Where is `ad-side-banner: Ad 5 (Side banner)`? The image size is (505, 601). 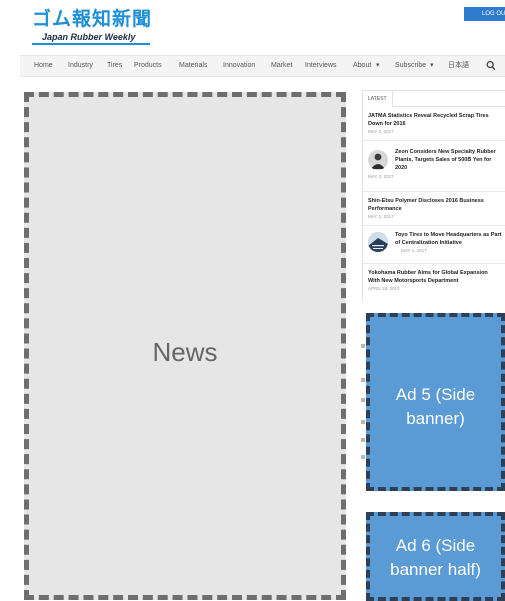
ad-side-banner: Ad 5 (Side banner) is located at coordinates (435, 402).